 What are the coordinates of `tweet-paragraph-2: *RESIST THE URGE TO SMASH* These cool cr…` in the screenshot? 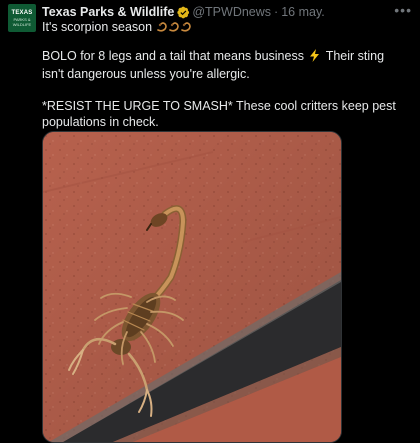 It's located at (219, 114).